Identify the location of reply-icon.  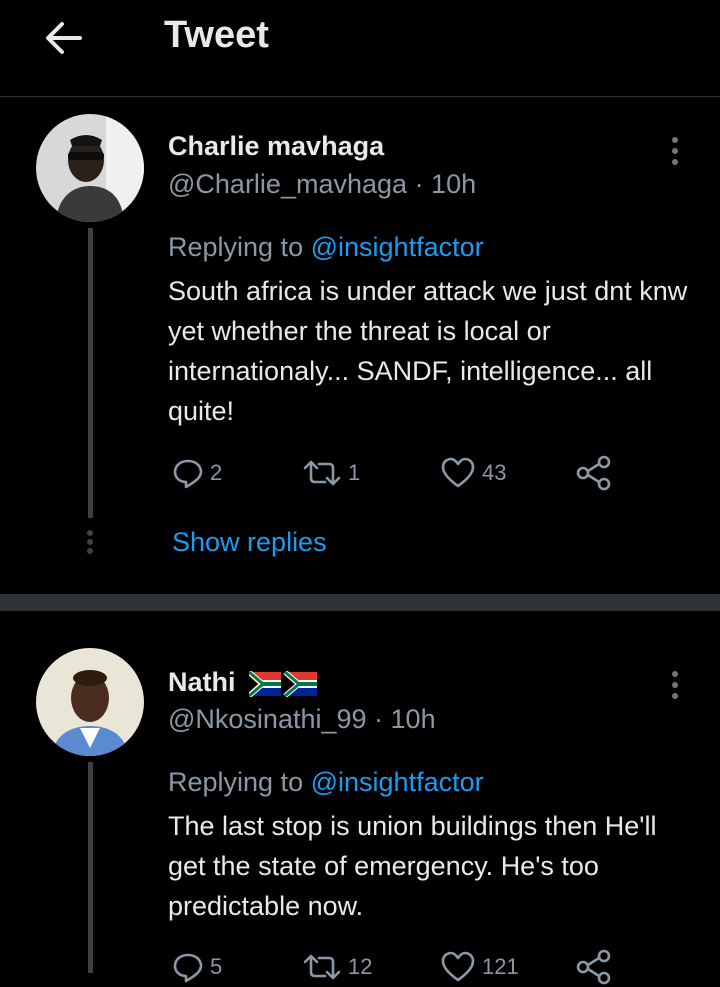
(188, 968).